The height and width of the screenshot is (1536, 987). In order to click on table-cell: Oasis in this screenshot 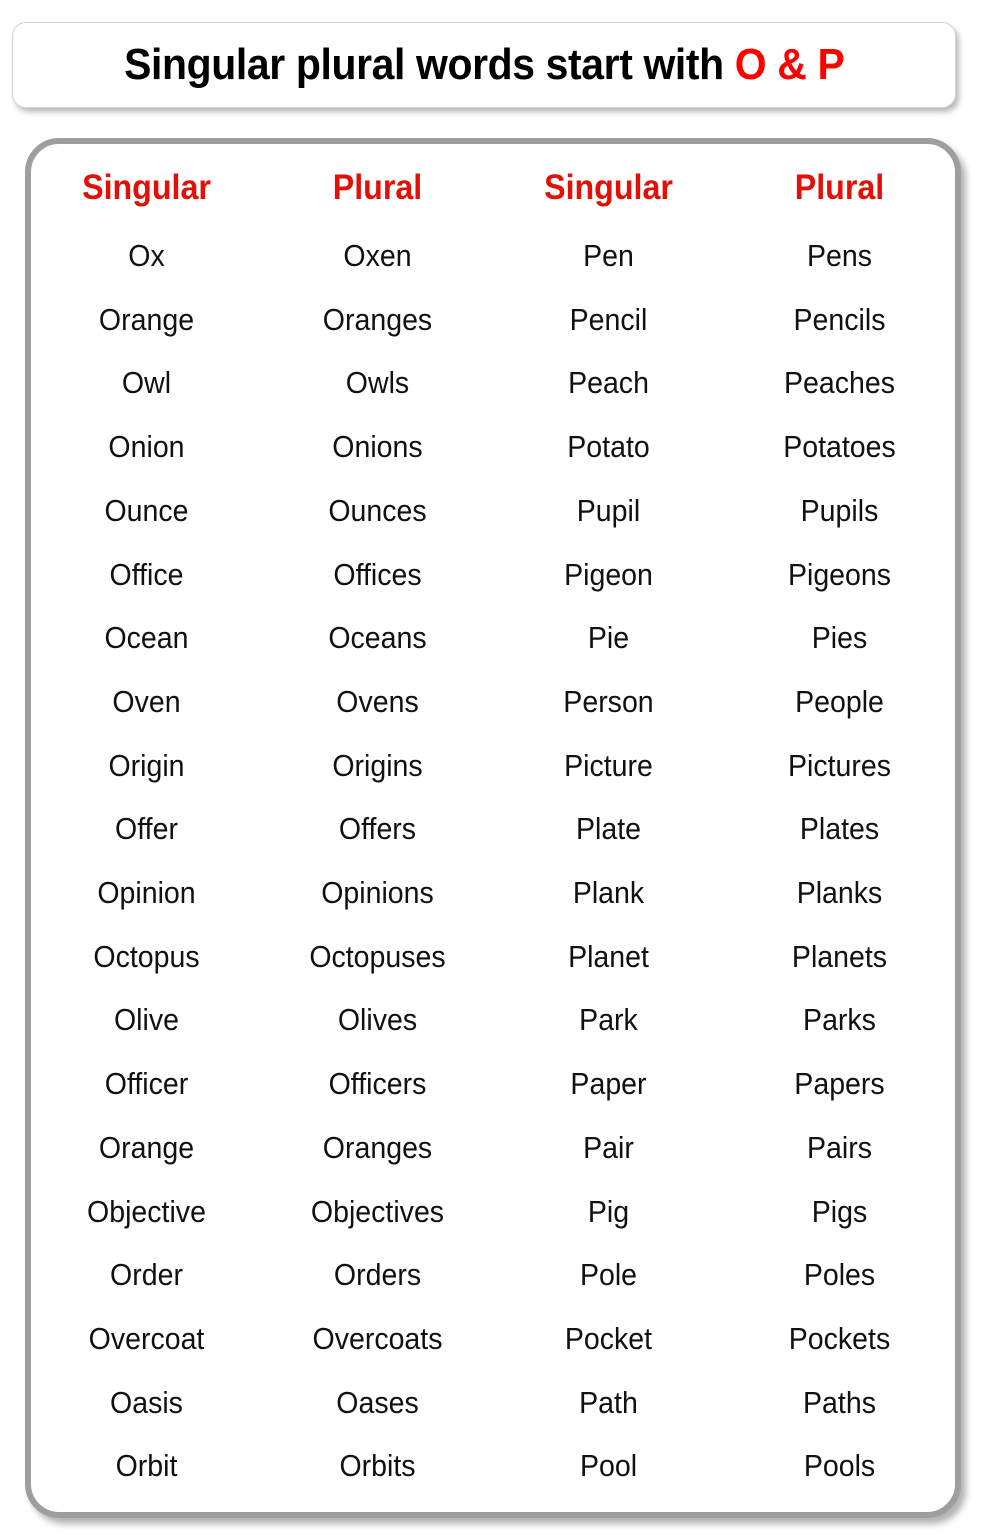, I will do `click(146, 1402)`.